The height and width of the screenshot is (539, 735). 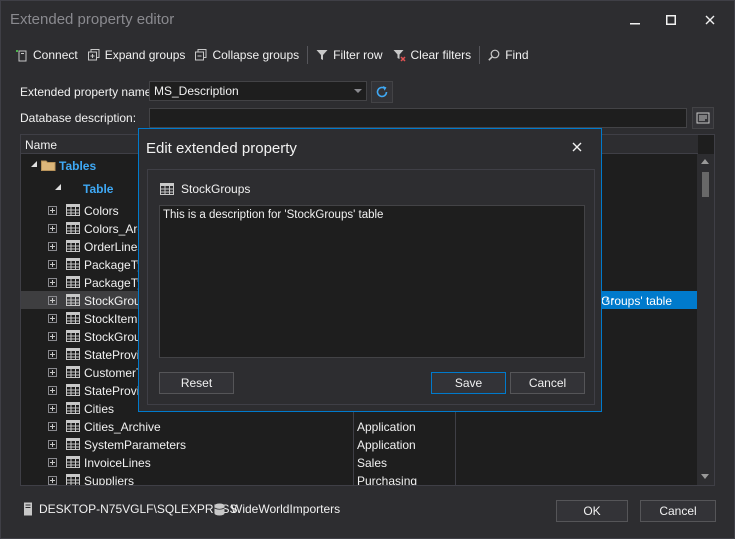 I want to click on collapse-groups-button: Collapse groups, so click(x=247, y=55).